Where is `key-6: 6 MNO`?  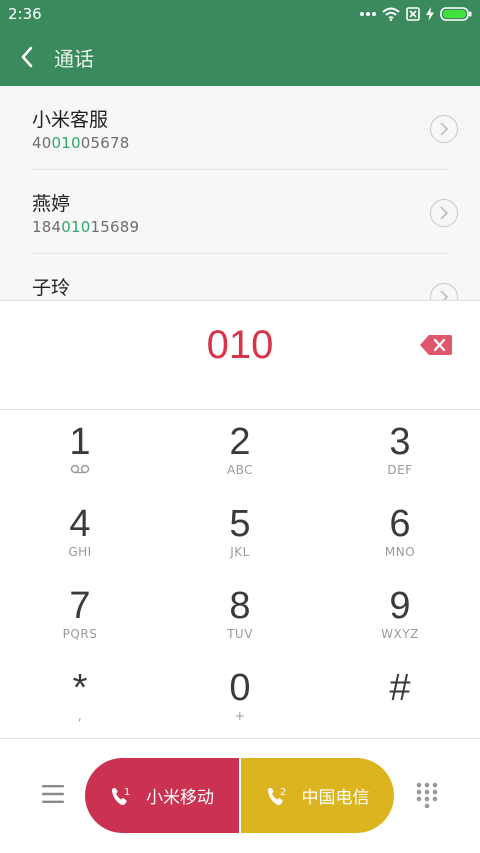 key-6: 6 MNO is located at coordinates (400, 533).